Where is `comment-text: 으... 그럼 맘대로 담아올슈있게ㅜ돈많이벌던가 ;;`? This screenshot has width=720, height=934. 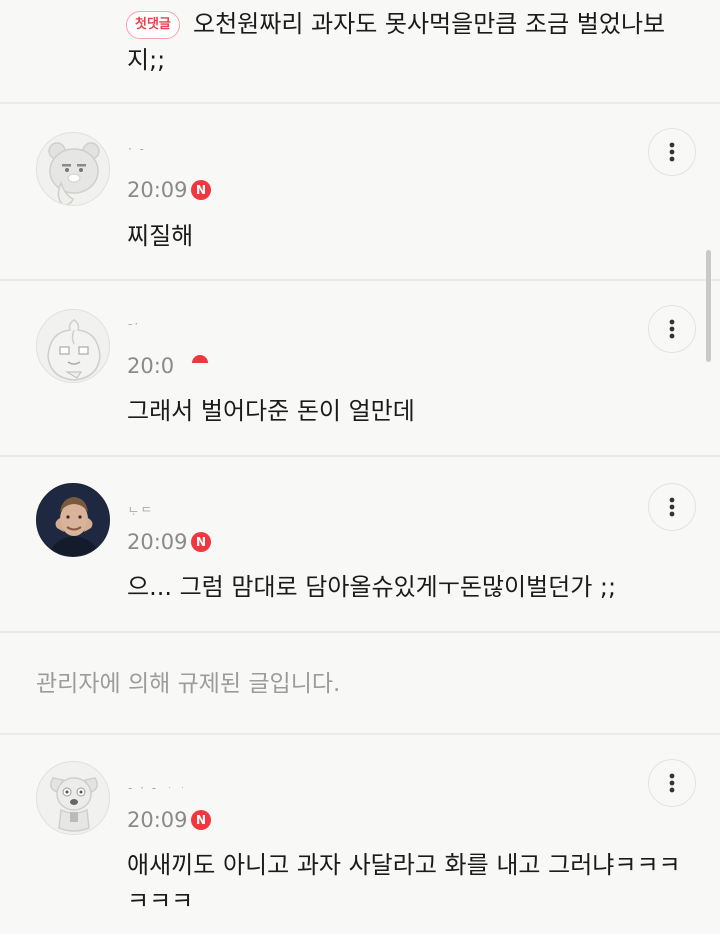
comment-text: 으... 그럼 맘대로 담아올슈있게ㅜ돈많이벌던가 ;; is located at coordinates (372, 587).